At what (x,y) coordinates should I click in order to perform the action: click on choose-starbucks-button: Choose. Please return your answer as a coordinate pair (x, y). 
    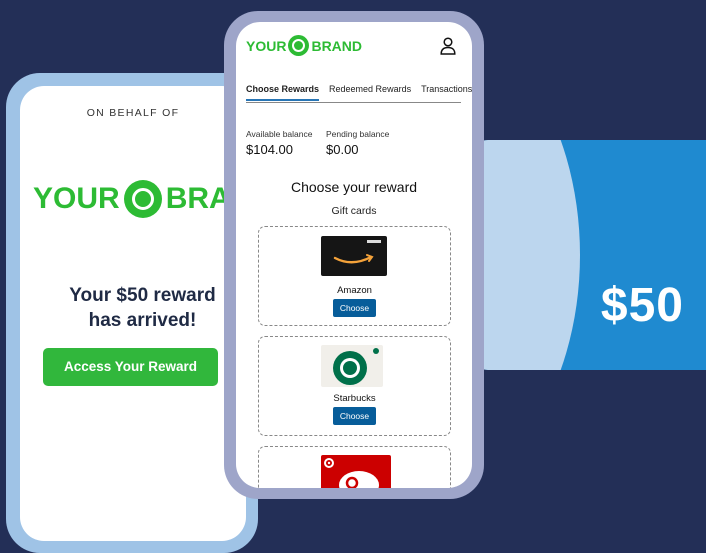
    Looking at the image, I should click on (354, 416).